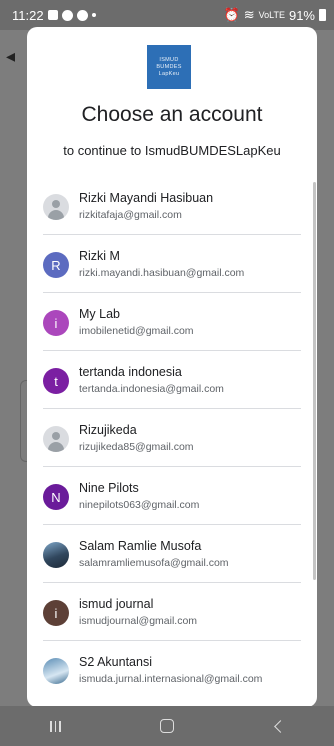 This screenshot has height=746, width=334. What do you see at coordinates (167, 15) in the screenshot?
I see `status-bar: 11:22 ⏰ ≋ VoLTE 91%` at bounding box center [167, 15].